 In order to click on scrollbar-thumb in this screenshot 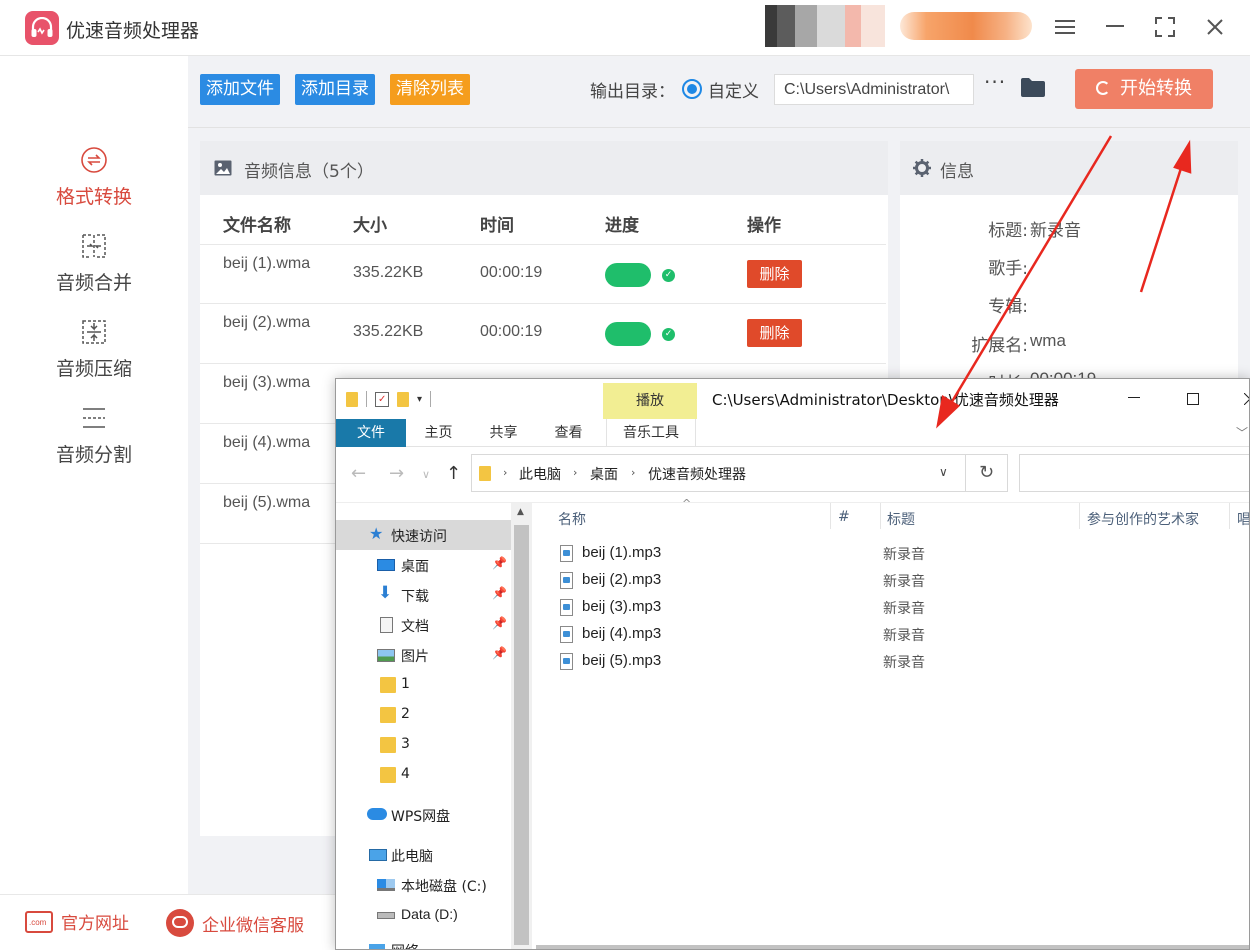, I will do `click(521, 735)`.